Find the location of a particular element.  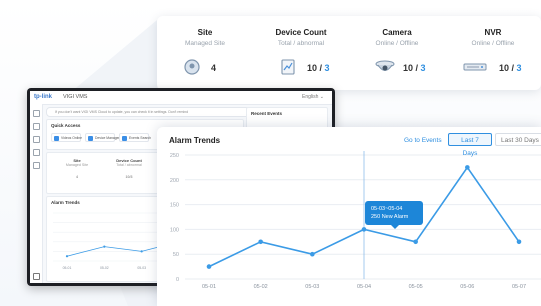

home-icon is located at coordinates (36, 113).